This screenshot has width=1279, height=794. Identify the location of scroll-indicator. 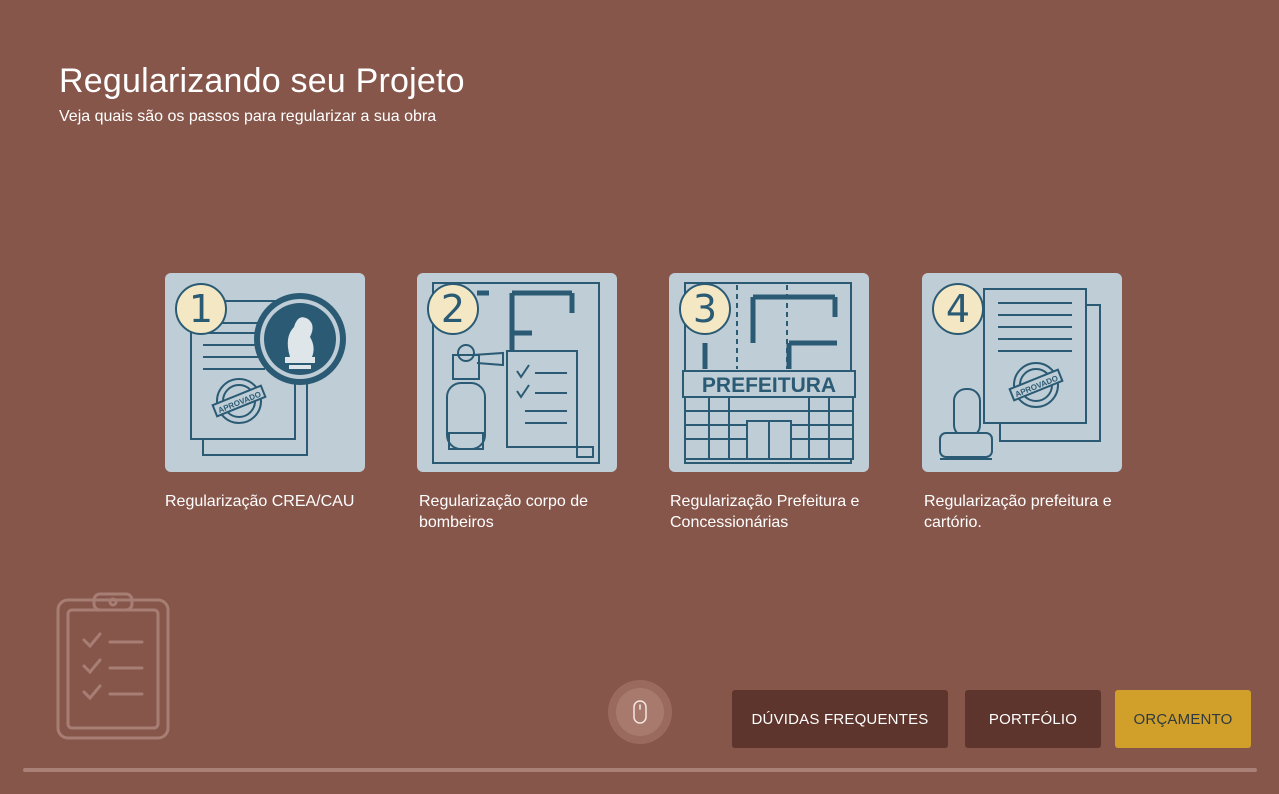
(640, 712).